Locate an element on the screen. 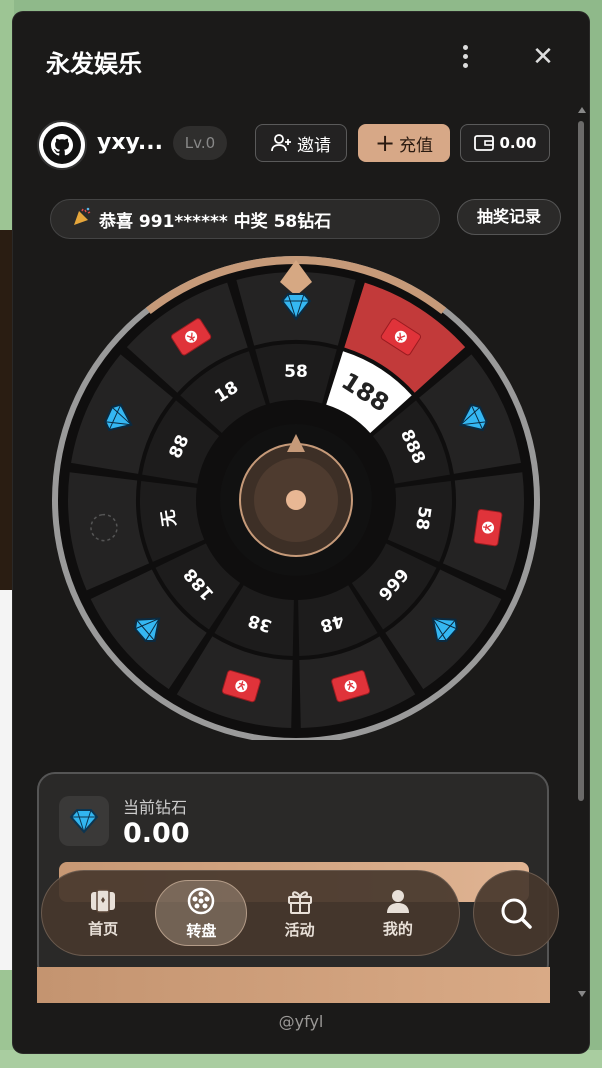 The height and width of the screenshot is (1068, 602). wallet-button: 0.00 is located at coordinates (505, 143).